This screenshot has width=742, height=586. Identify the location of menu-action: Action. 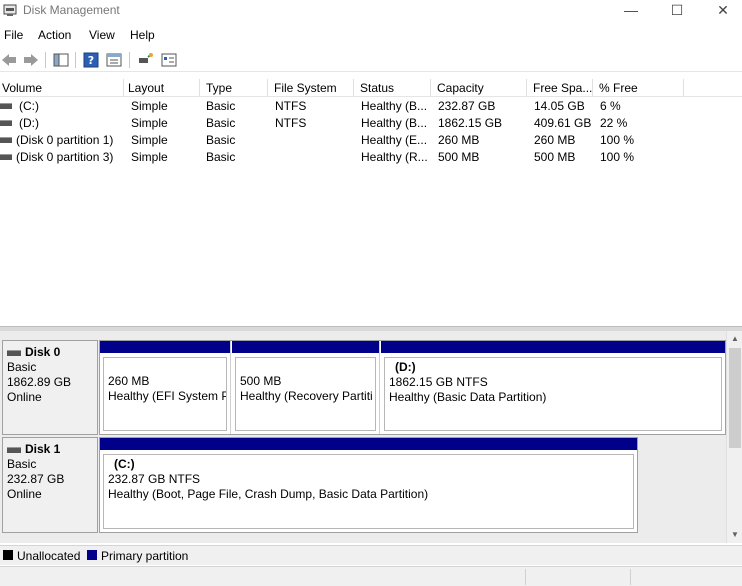
(54, 35).